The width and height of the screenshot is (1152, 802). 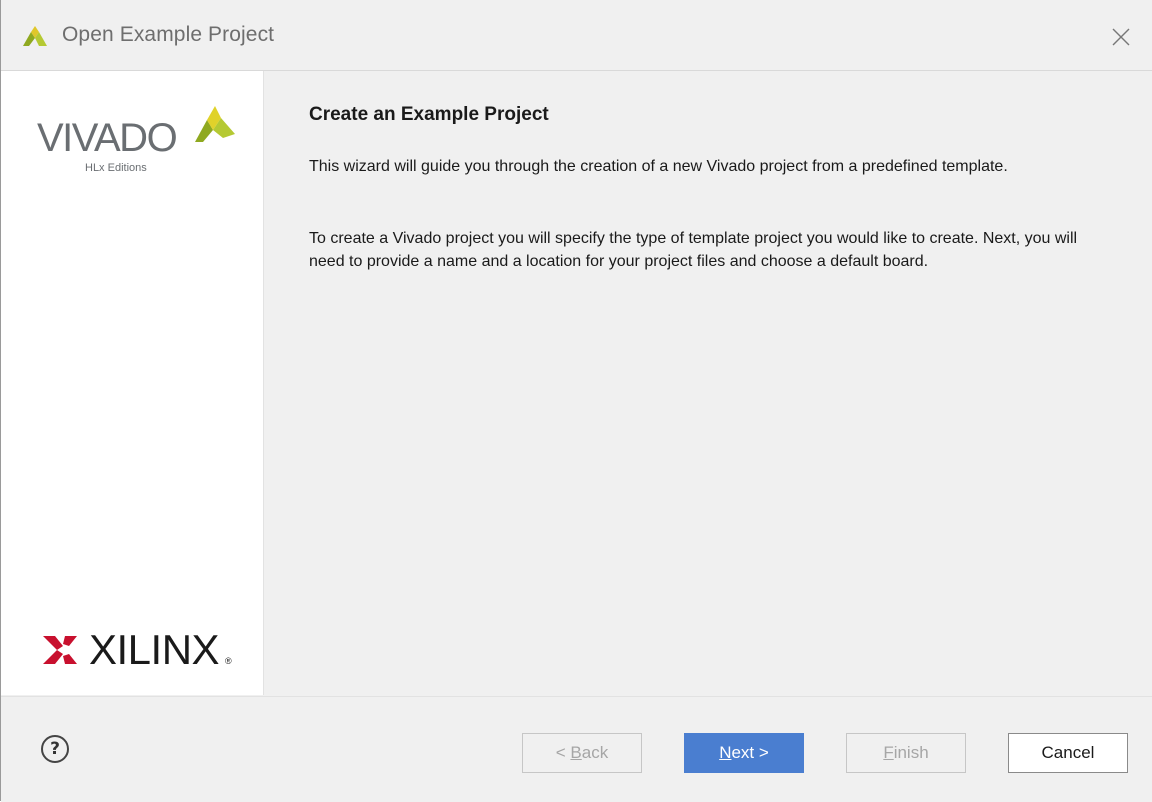 I want to click on xilinx-logo-text: XILINX, so click(x=154, y=649).